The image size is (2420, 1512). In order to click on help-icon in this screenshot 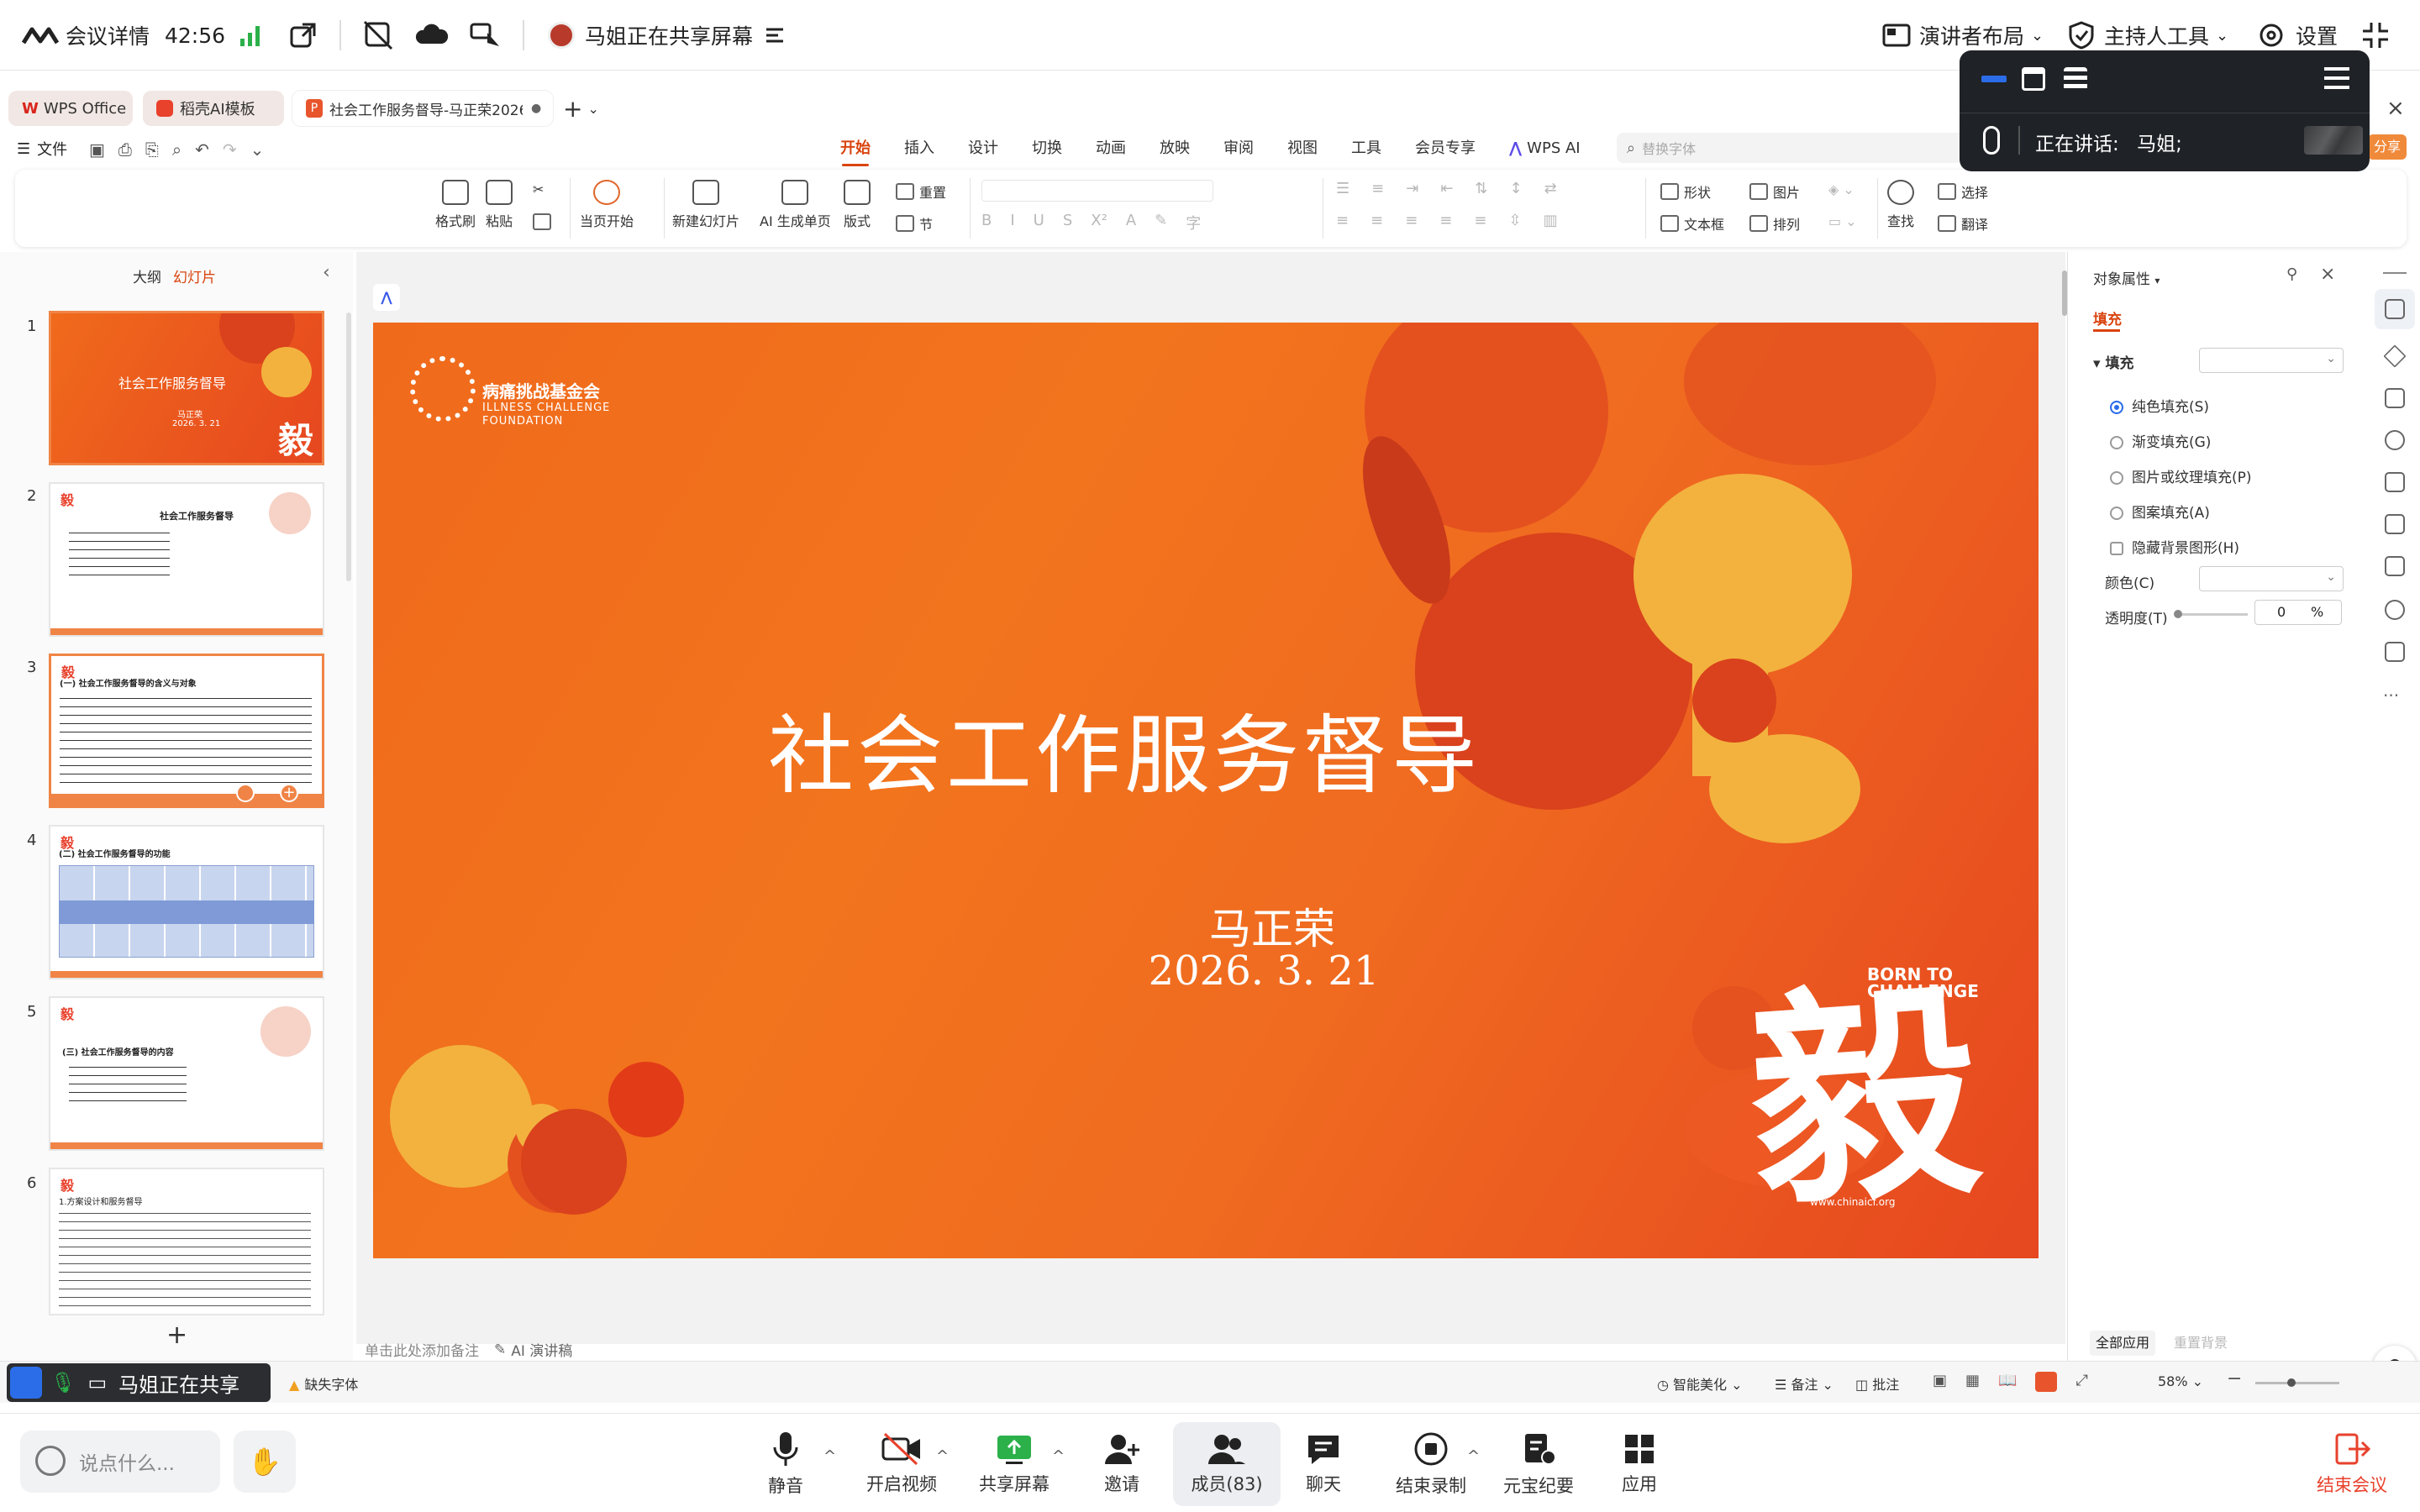, I will do `click(2395, 610)`.